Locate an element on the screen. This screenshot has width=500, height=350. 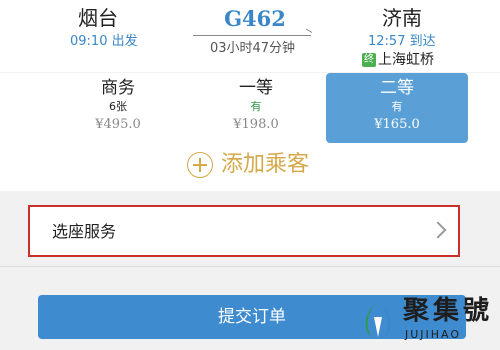
add-passenger-button: 添加乘客 is located at coordinates (248, 165).